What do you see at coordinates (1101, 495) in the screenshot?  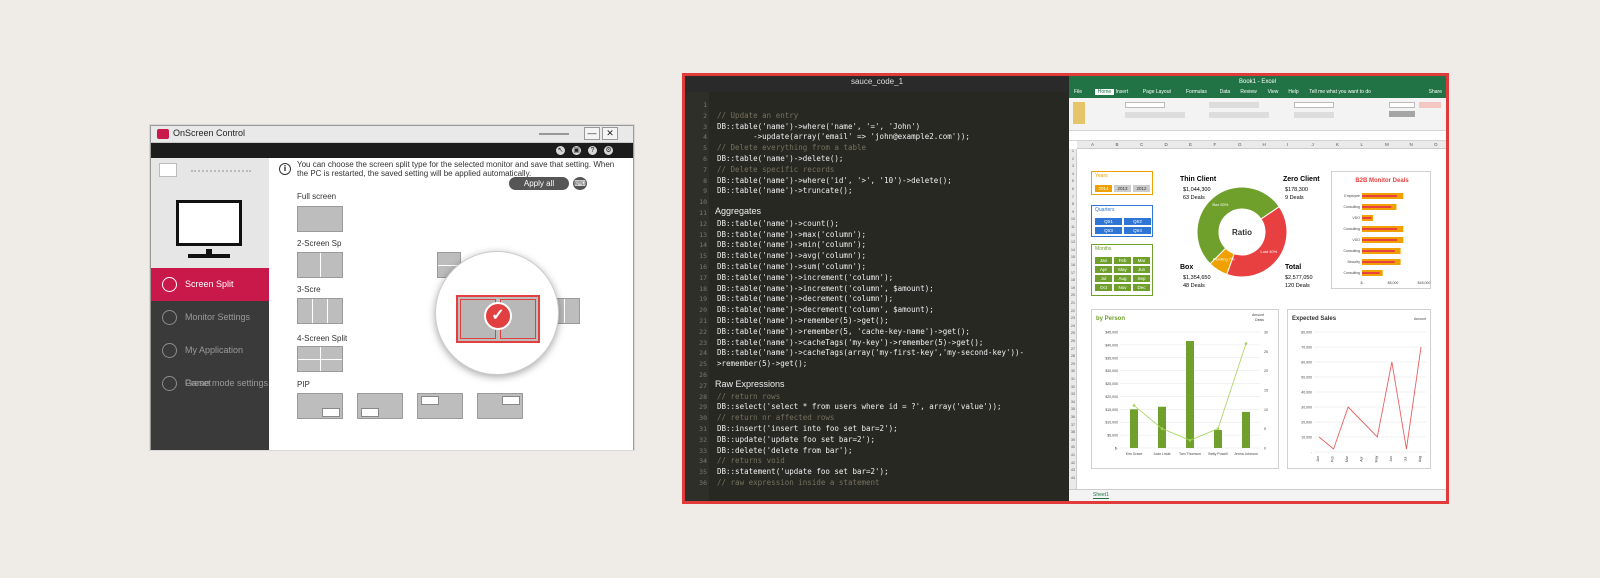 I see `sheet-tab: Sheet1` at bounding box center [1101, 495].